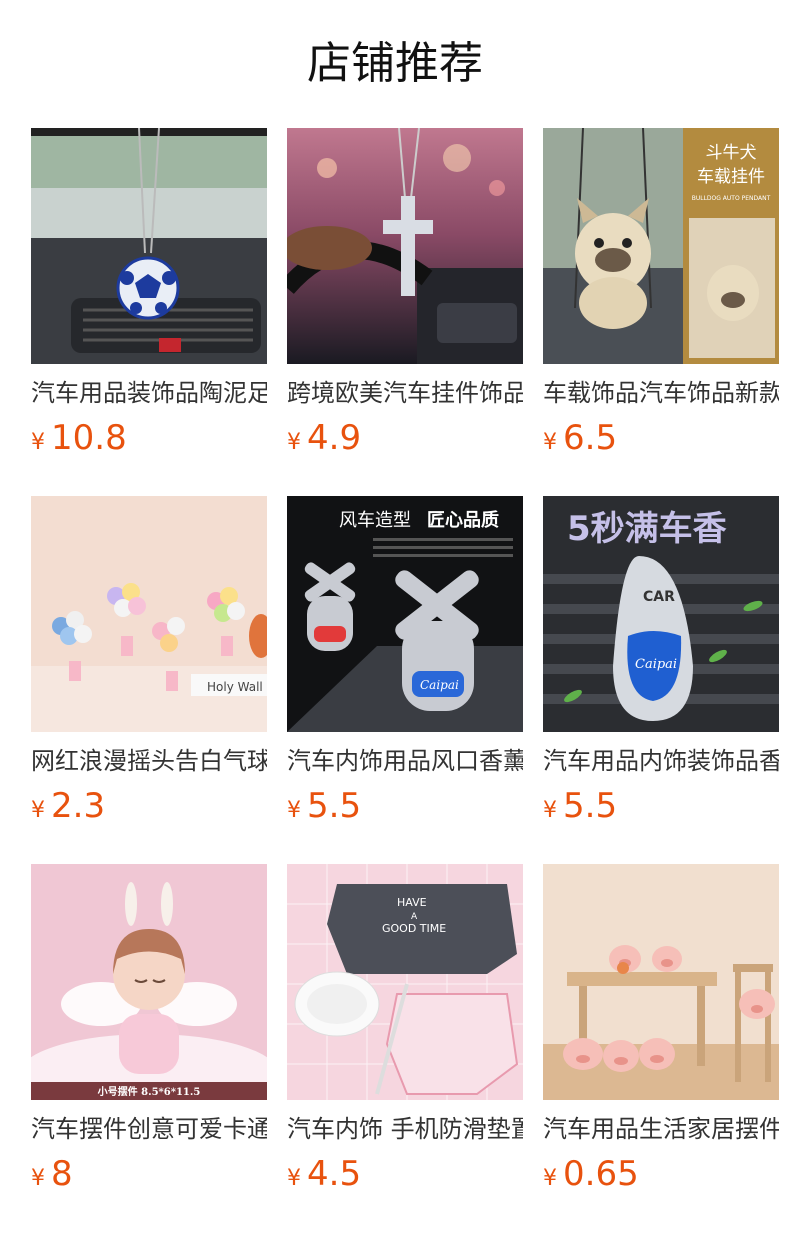 The image size is (790, 1234). Describe the element at coordinates (149, 246) in the screenshot. I see `product-image-soccer-ball-pendant` at that location.